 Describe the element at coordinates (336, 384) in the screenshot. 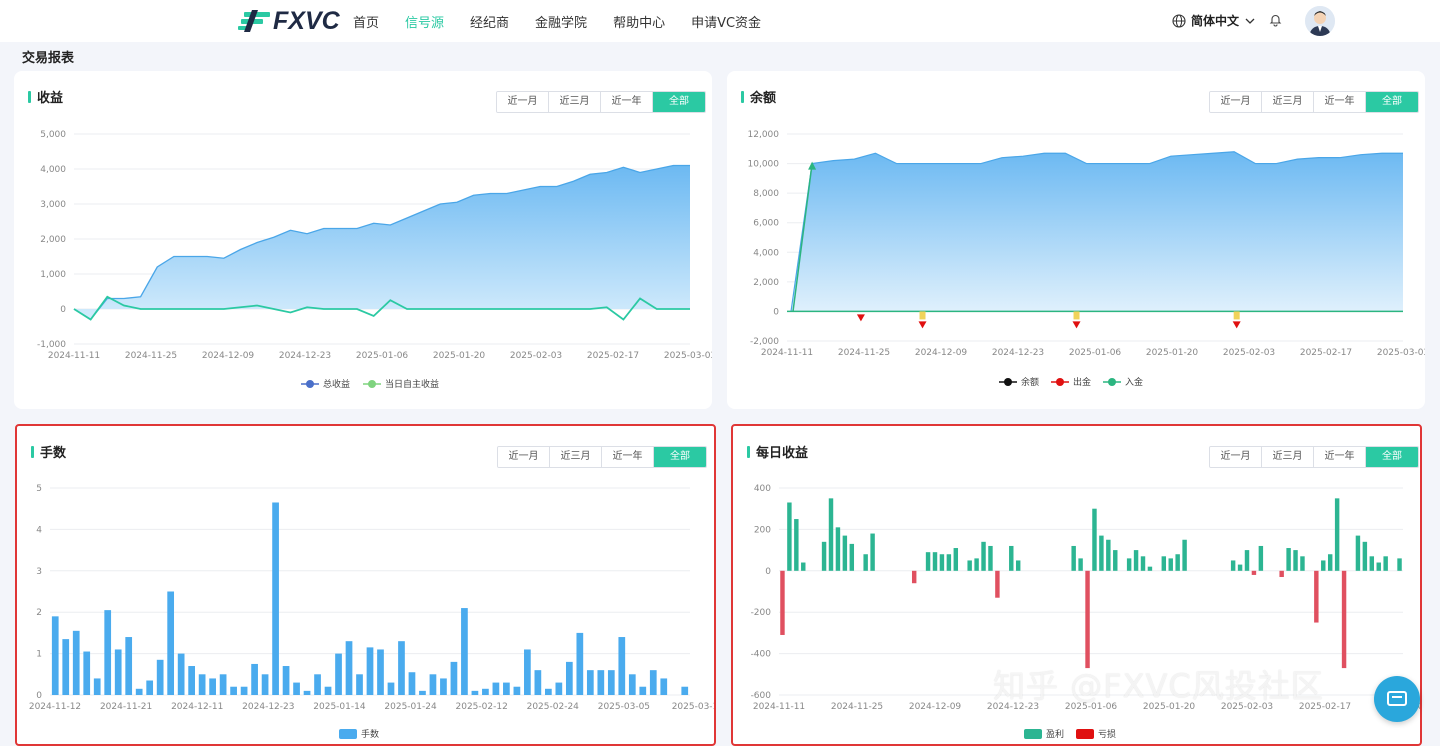

I see `income-legend-label: 总收益` at that location.